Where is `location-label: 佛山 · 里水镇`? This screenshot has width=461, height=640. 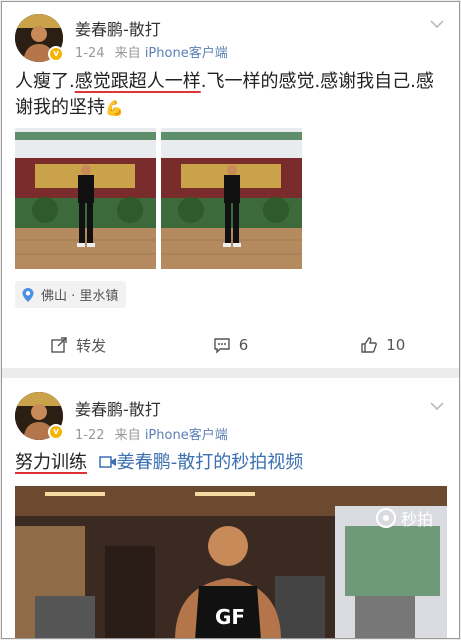 location-label: 佛山 · 里水镇 is located at coordinates (80, 296).